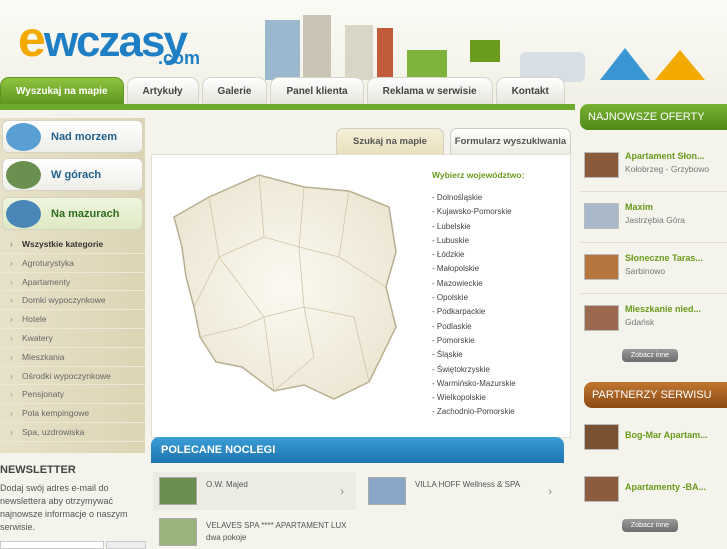 Image resolution: width=727 pixels, height=549 pixels. I want to click on tab-advertising: Reklama w serwisie, so click(429, 90).